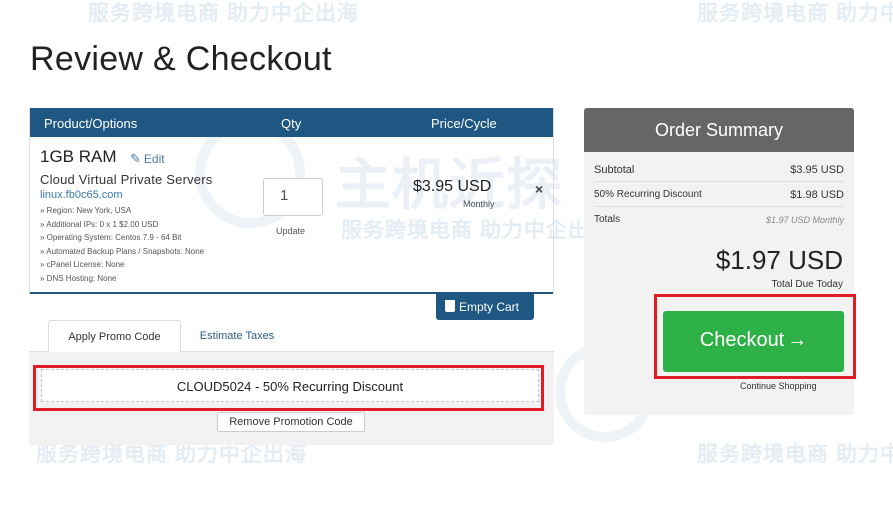 Image resolution: width=893 pixels, height=517 pixels. I want to click on total-due-label: Total Due Today, so click(807, 284).